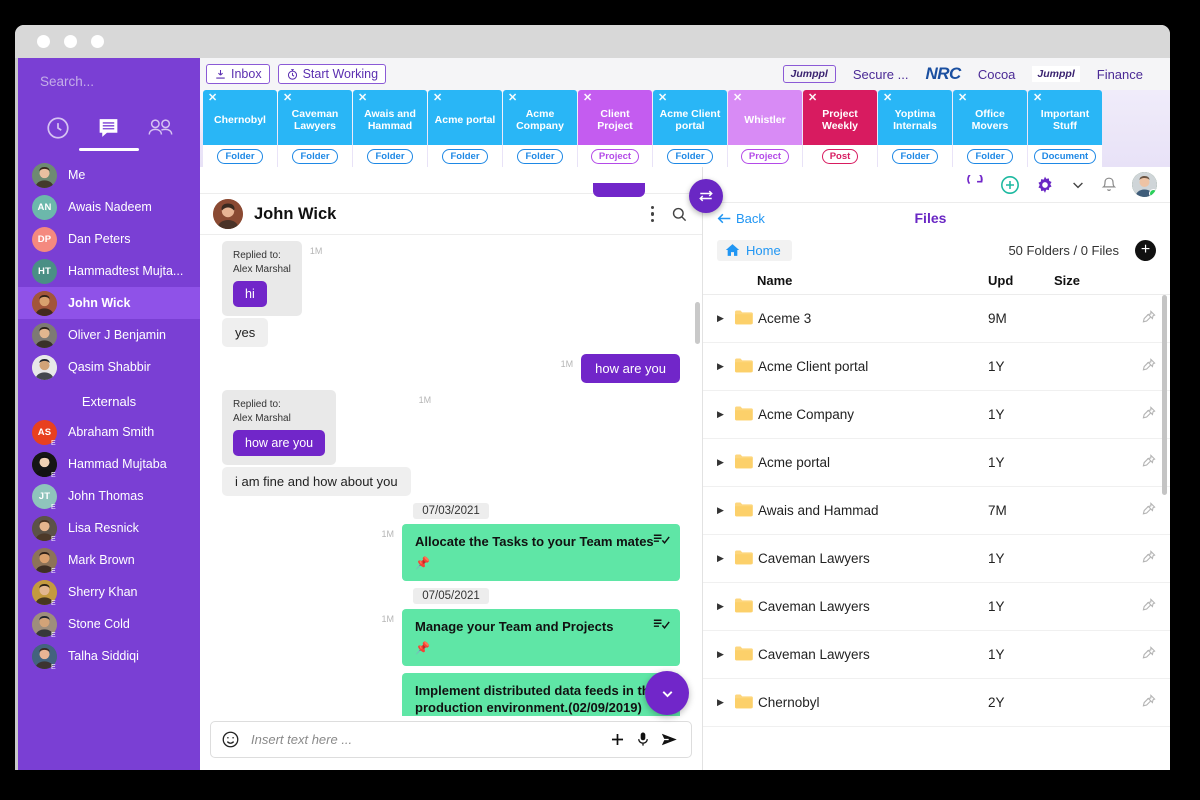 Image resolution: width=1200 pixels, height=800 pixels. Describe the element at coordinates (465, 128) in the screenshot. I see `document-tab: ✕ Acme portal Folder` at that location.